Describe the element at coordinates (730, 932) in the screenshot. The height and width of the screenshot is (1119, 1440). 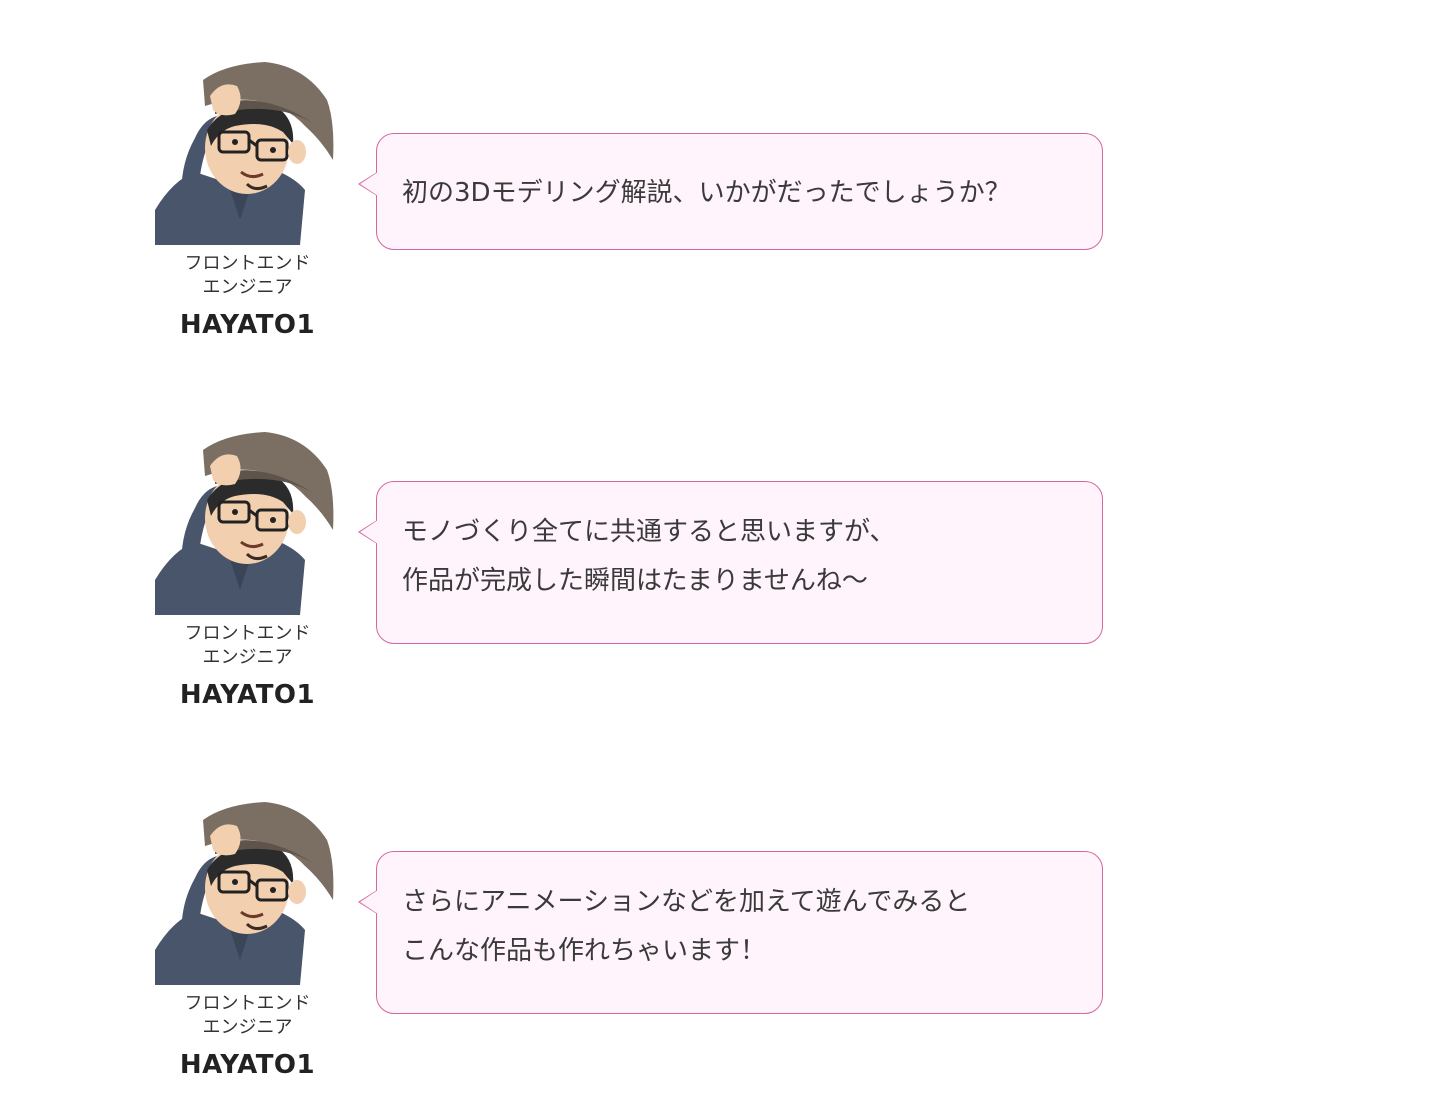
I see `speech-bubble: さらにアニメーションなどを加えて遊んでみると こんな作品も作れちゃいます！` at that location.